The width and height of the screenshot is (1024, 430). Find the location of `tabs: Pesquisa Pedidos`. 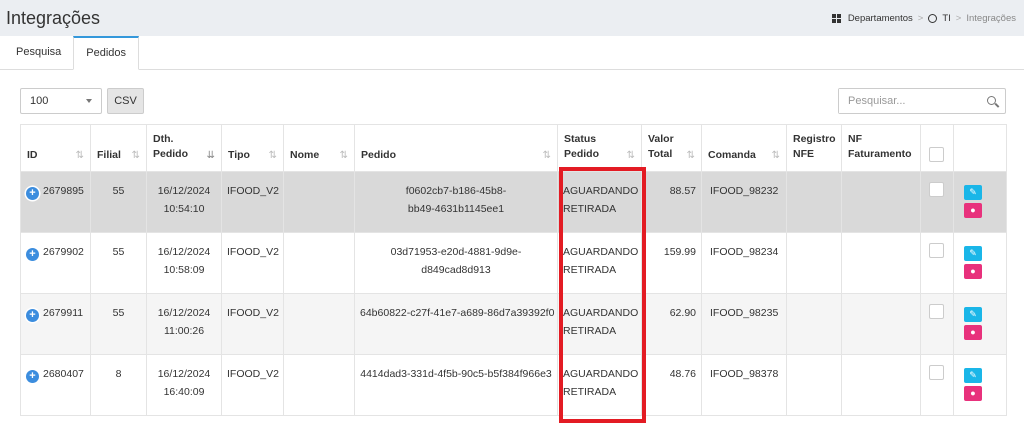

tabs: Pesquisa Pedidos is located at coordinates (512, 53).